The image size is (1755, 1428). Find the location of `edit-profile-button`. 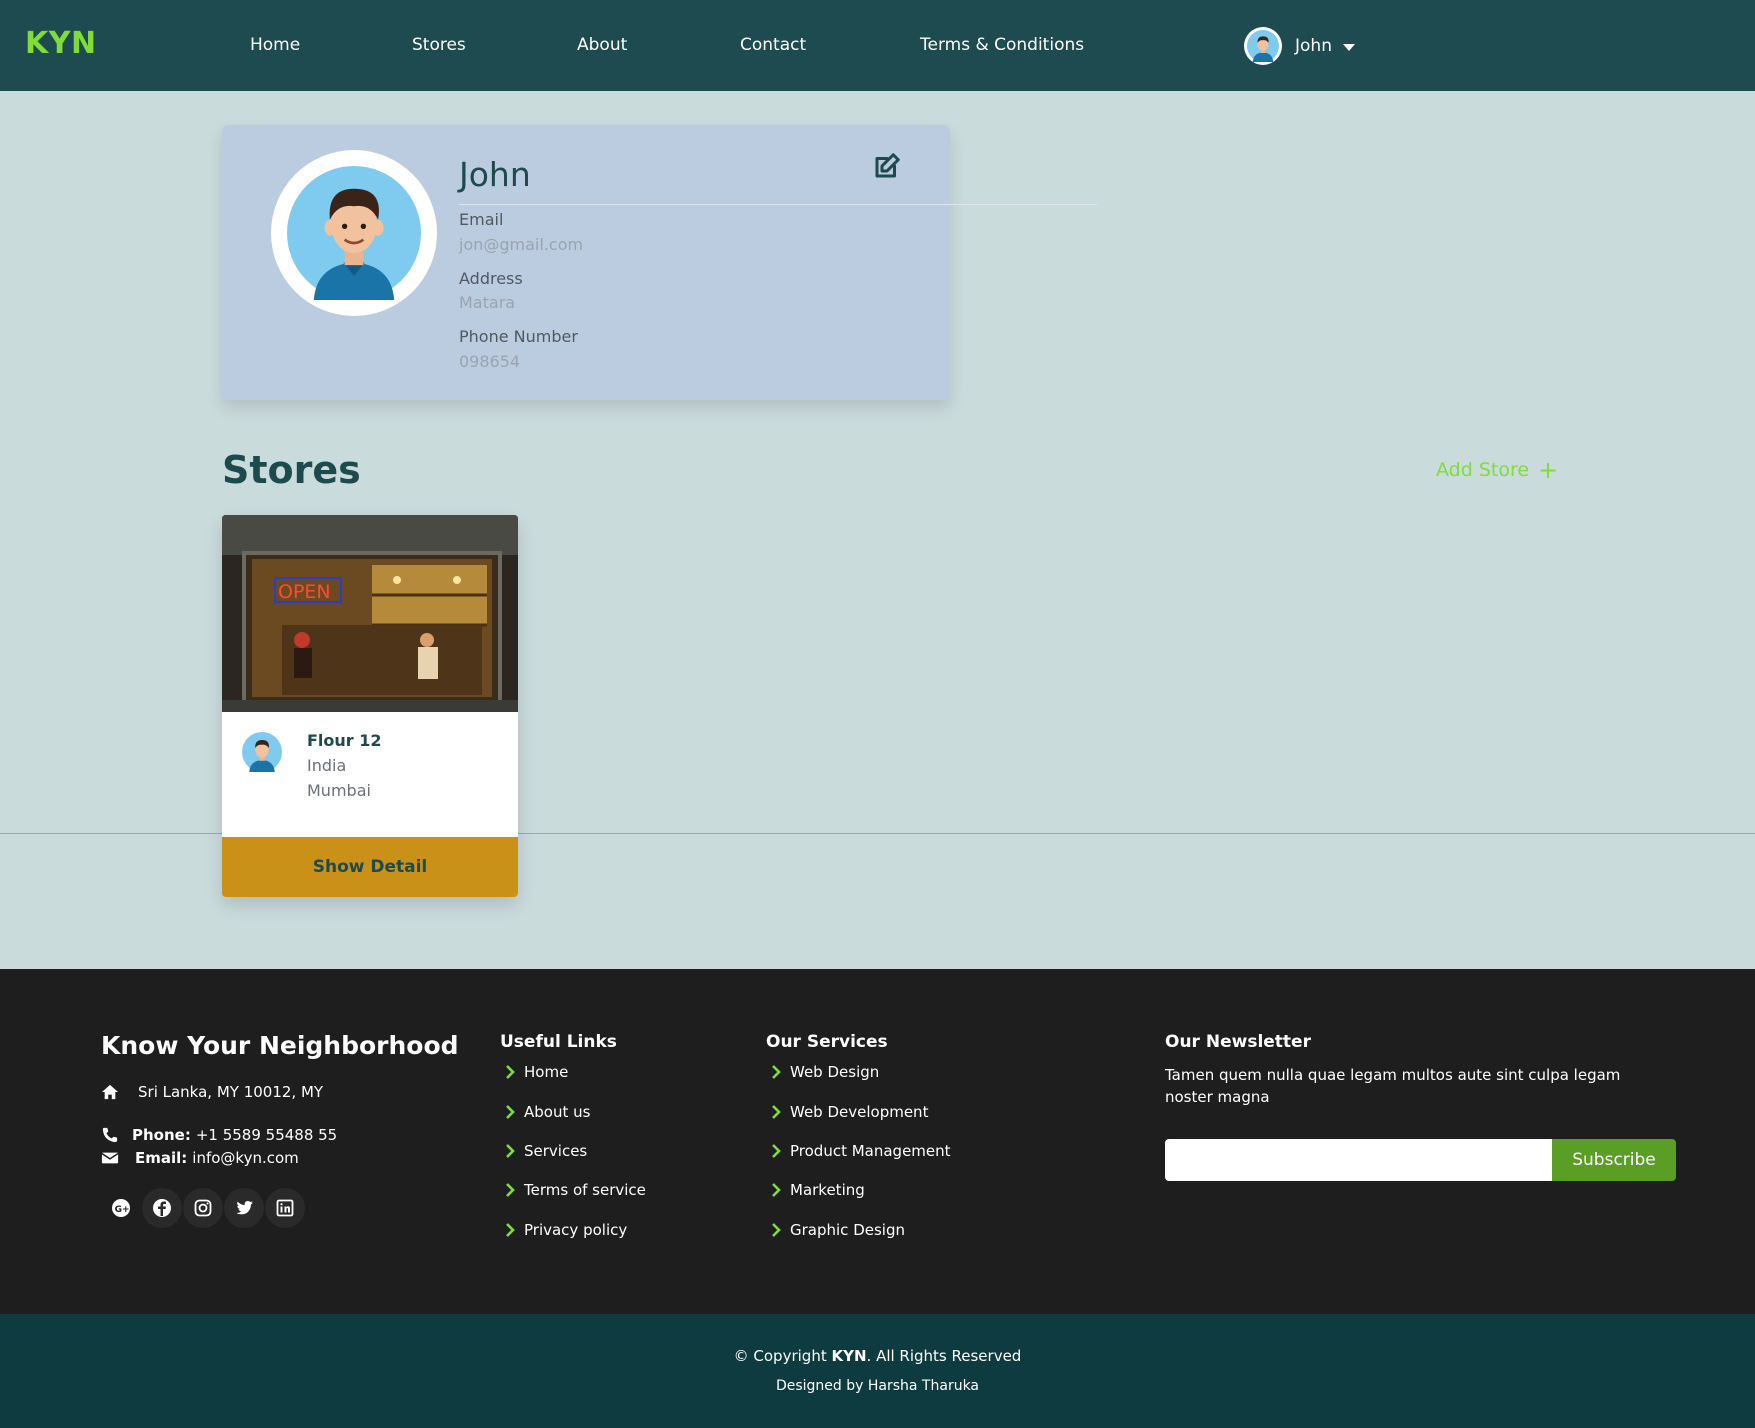

edit-profile-button is located at coordinates (887, 166).